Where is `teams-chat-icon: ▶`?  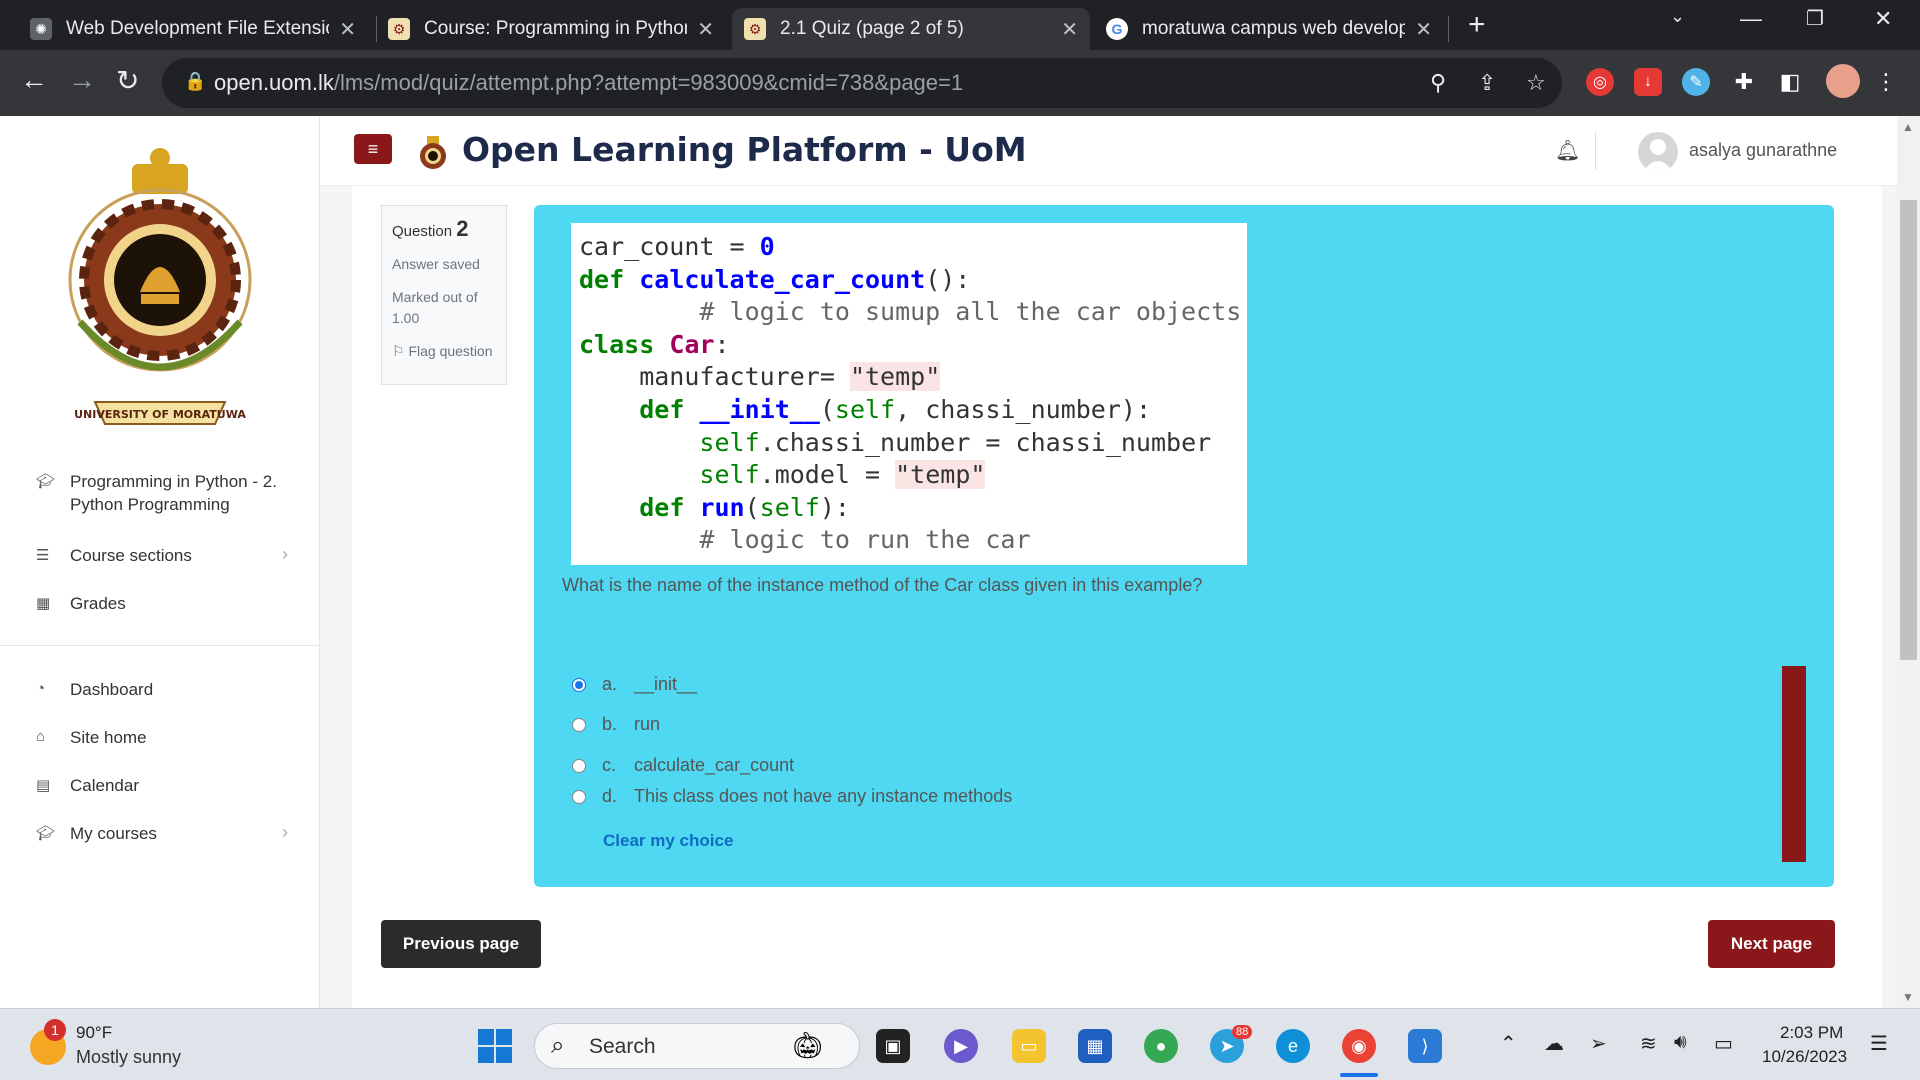
teams-chat-icon: ▶ is located at coordinates (961, 1046).